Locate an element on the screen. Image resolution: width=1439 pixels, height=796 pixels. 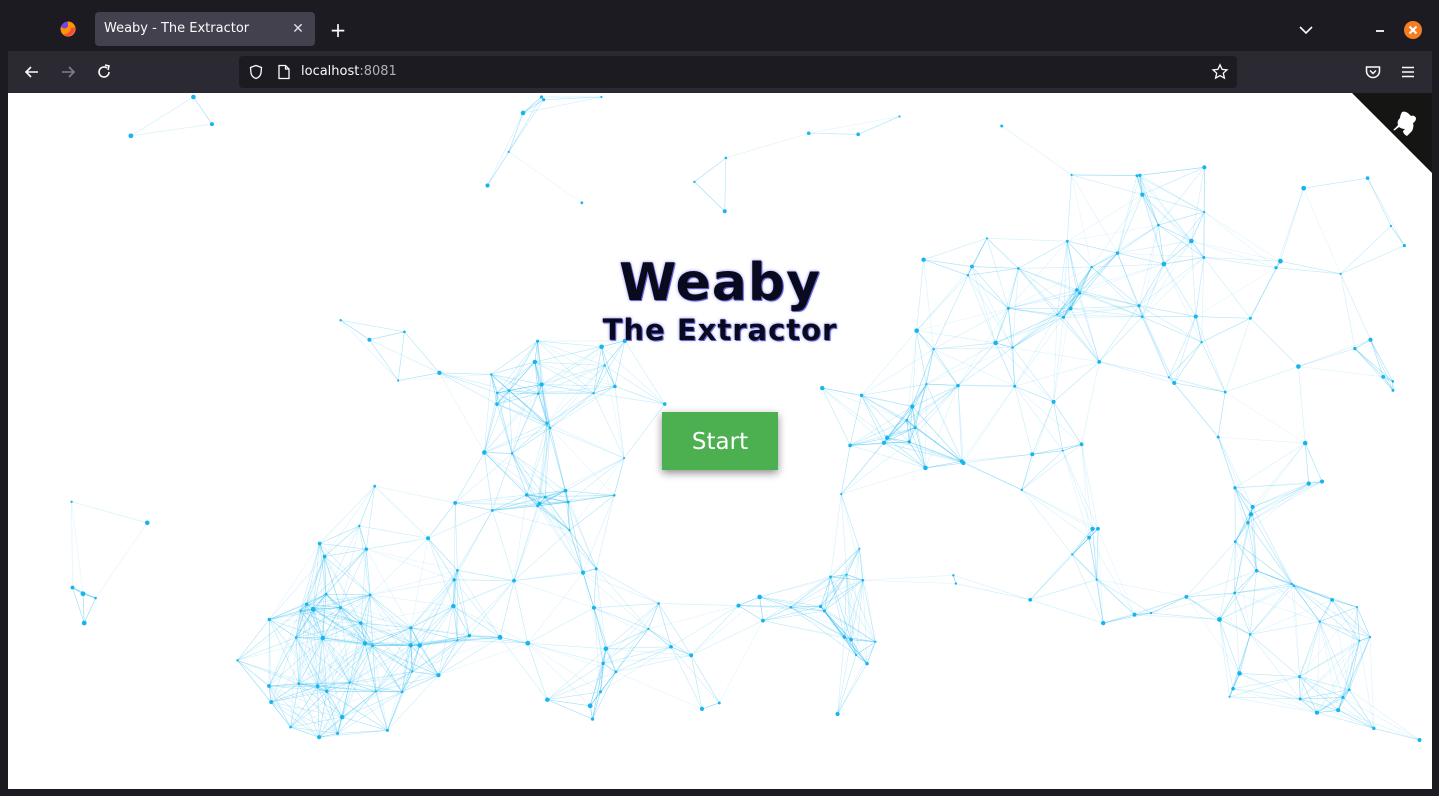
star-icon is located at coordinates (1220, 72).